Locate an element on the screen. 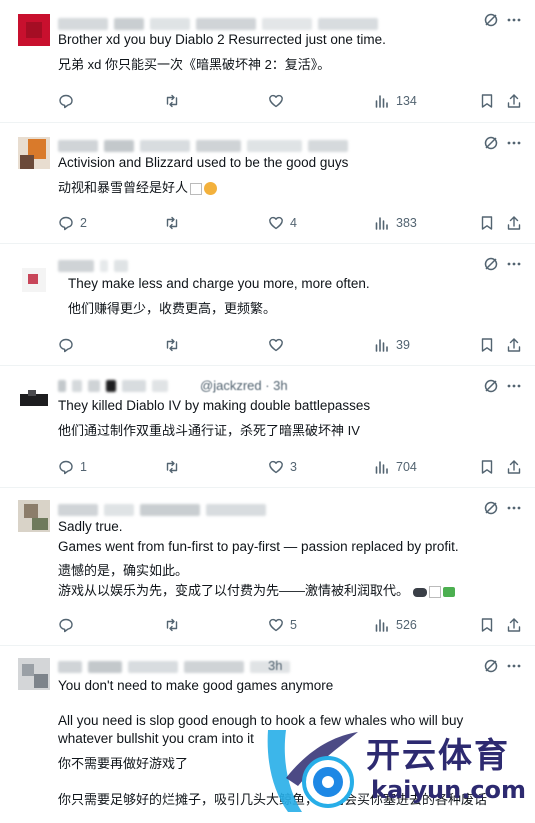 The image size is (535, 823). author-handle: 3h is located at coordinates (275, 665).